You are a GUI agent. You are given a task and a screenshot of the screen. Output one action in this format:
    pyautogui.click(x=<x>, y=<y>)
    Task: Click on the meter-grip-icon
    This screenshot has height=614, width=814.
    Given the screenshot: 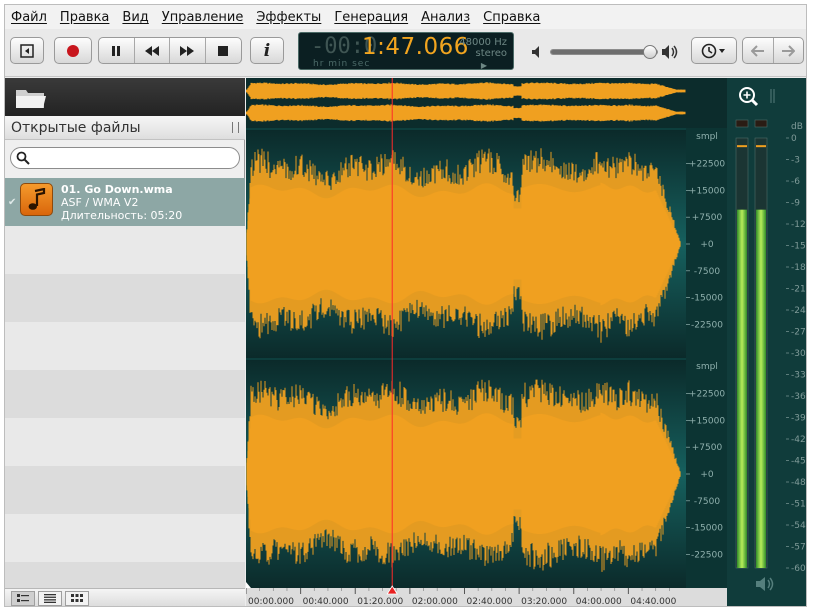 What is the action you would take?
    pyautogui.click(x=772, y=96)
    